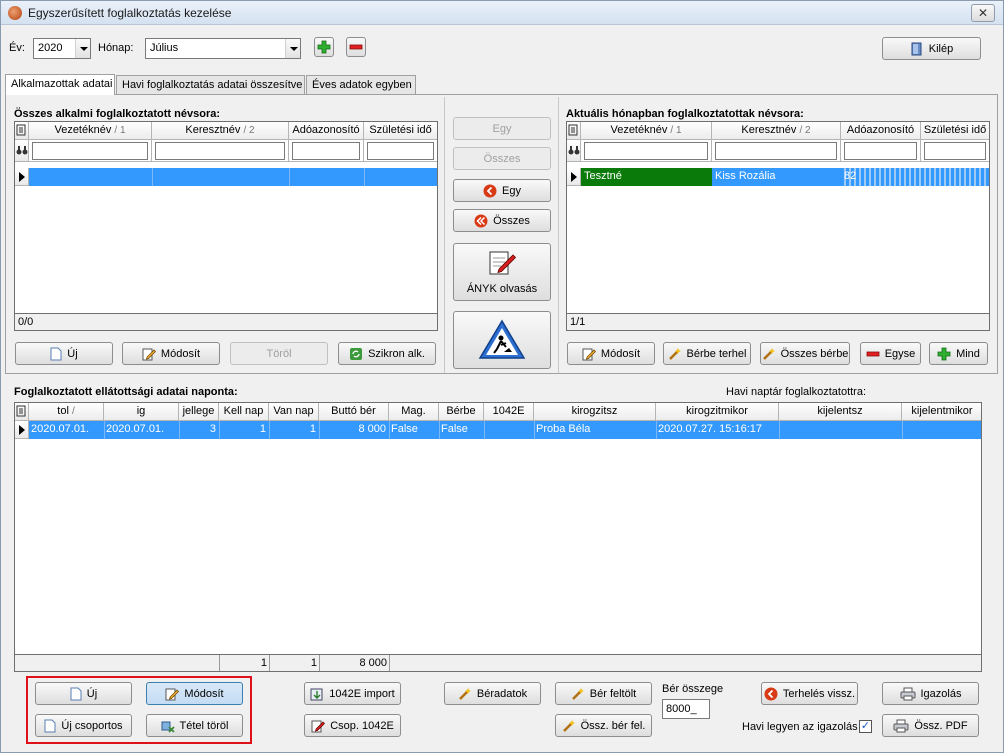 The image size is (1004, 753). I want to click on refresh-icon, so click(356, 353).